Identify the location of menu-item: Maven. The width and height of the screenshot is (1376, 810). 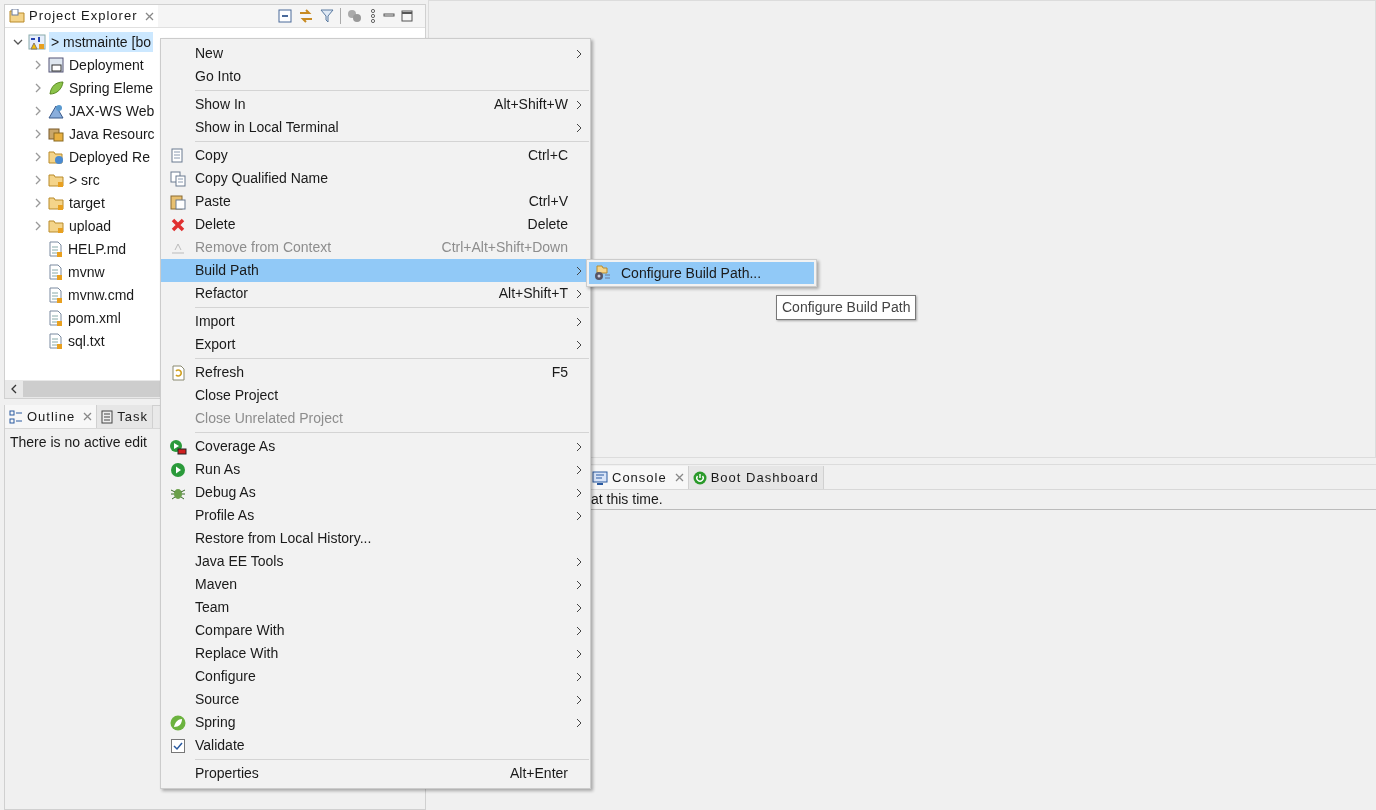
(375, 584).